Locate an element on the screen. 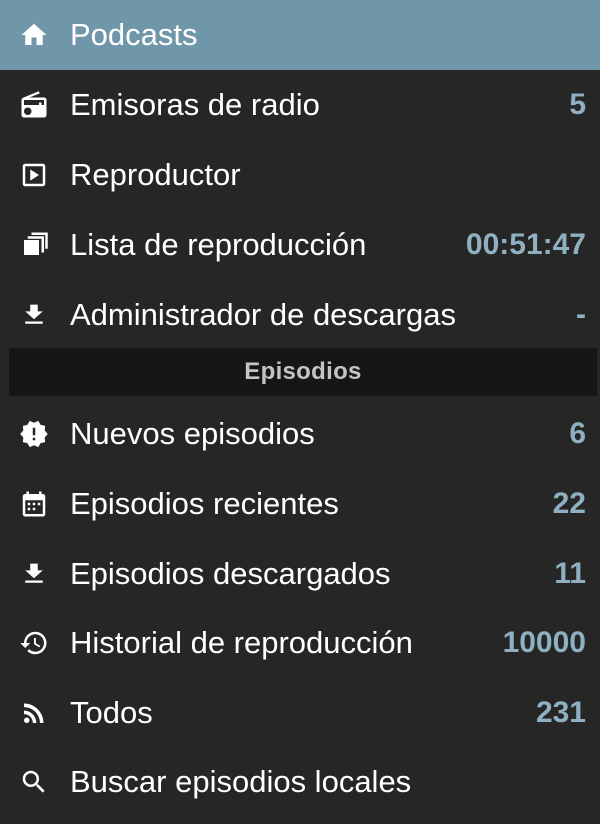 The height and width of the screenshot is (824, 600). nav-item-download-manager: Administrador de descargas - is located at coordinates (300, 315).